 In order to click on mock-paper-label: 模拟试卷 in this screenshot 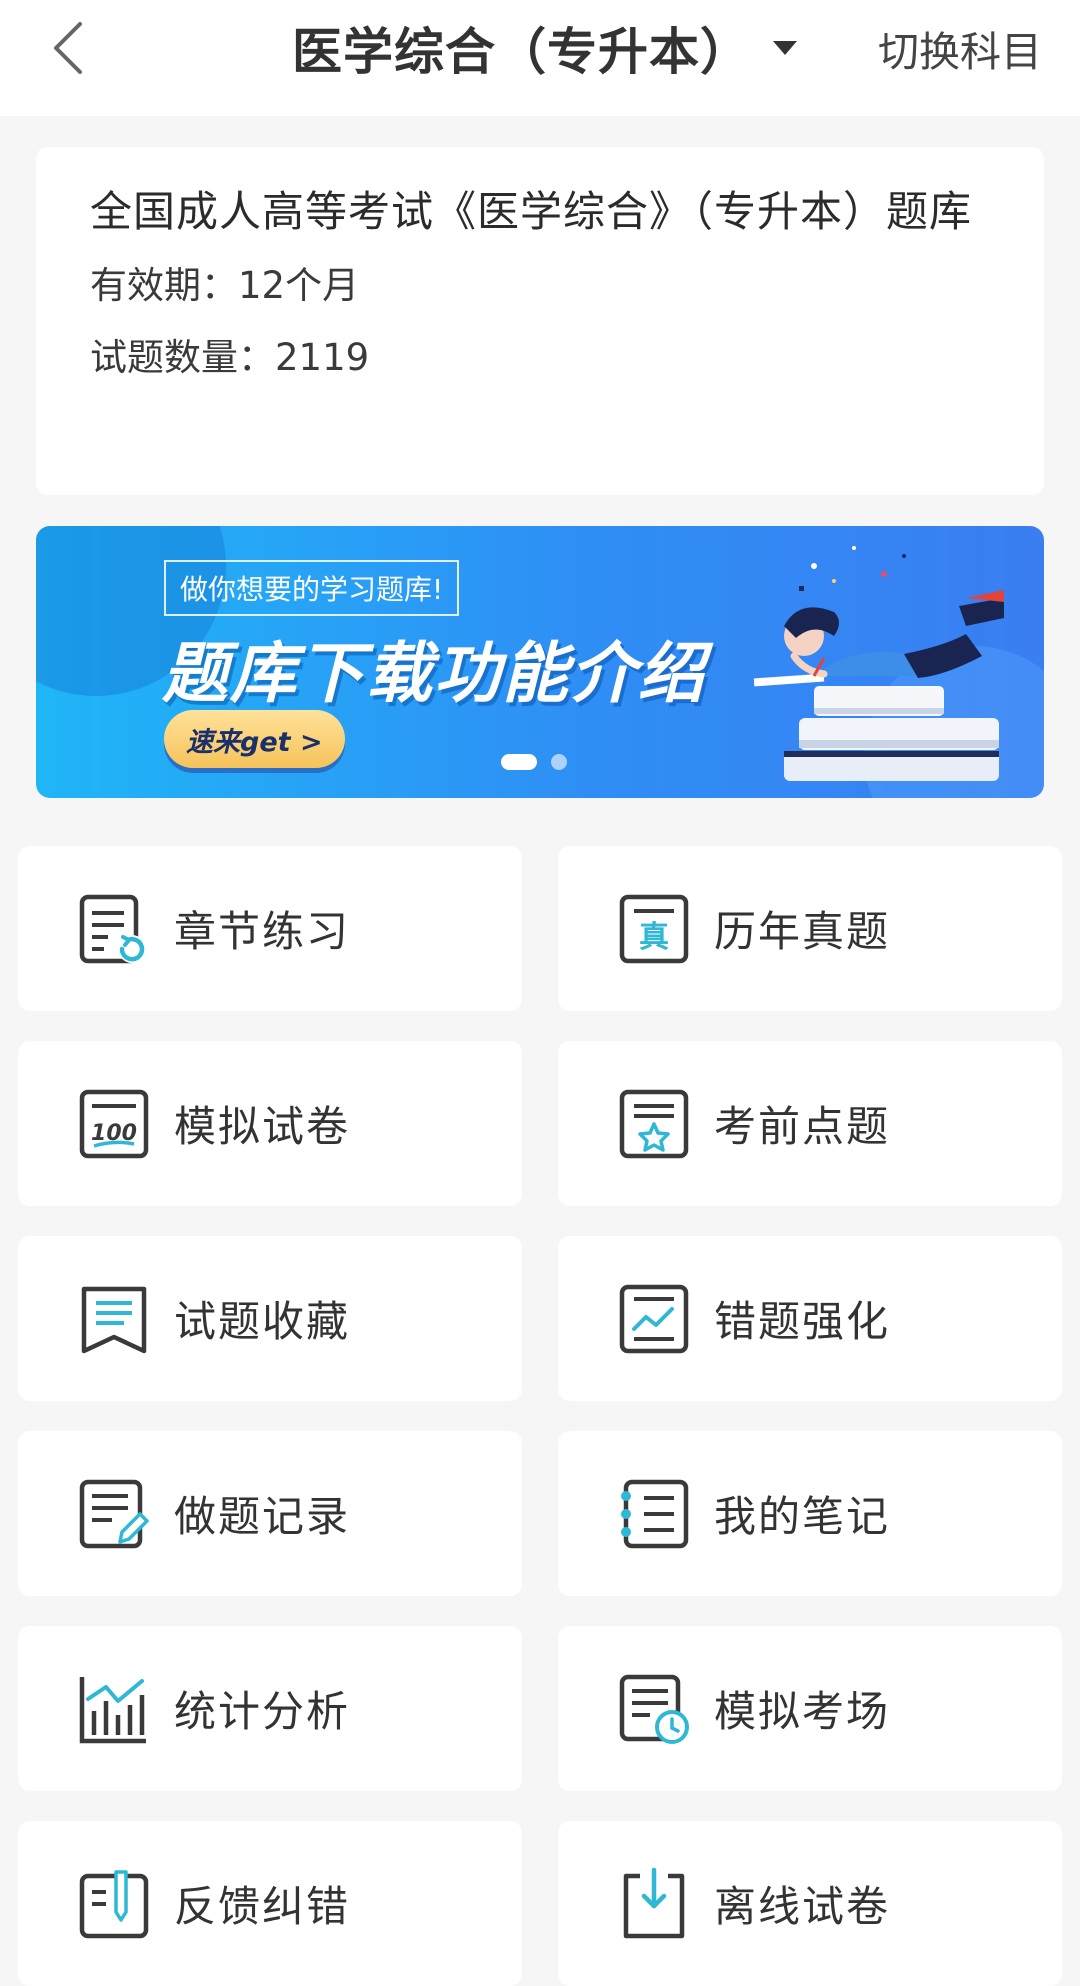, I will do `click(262, 1126)`.